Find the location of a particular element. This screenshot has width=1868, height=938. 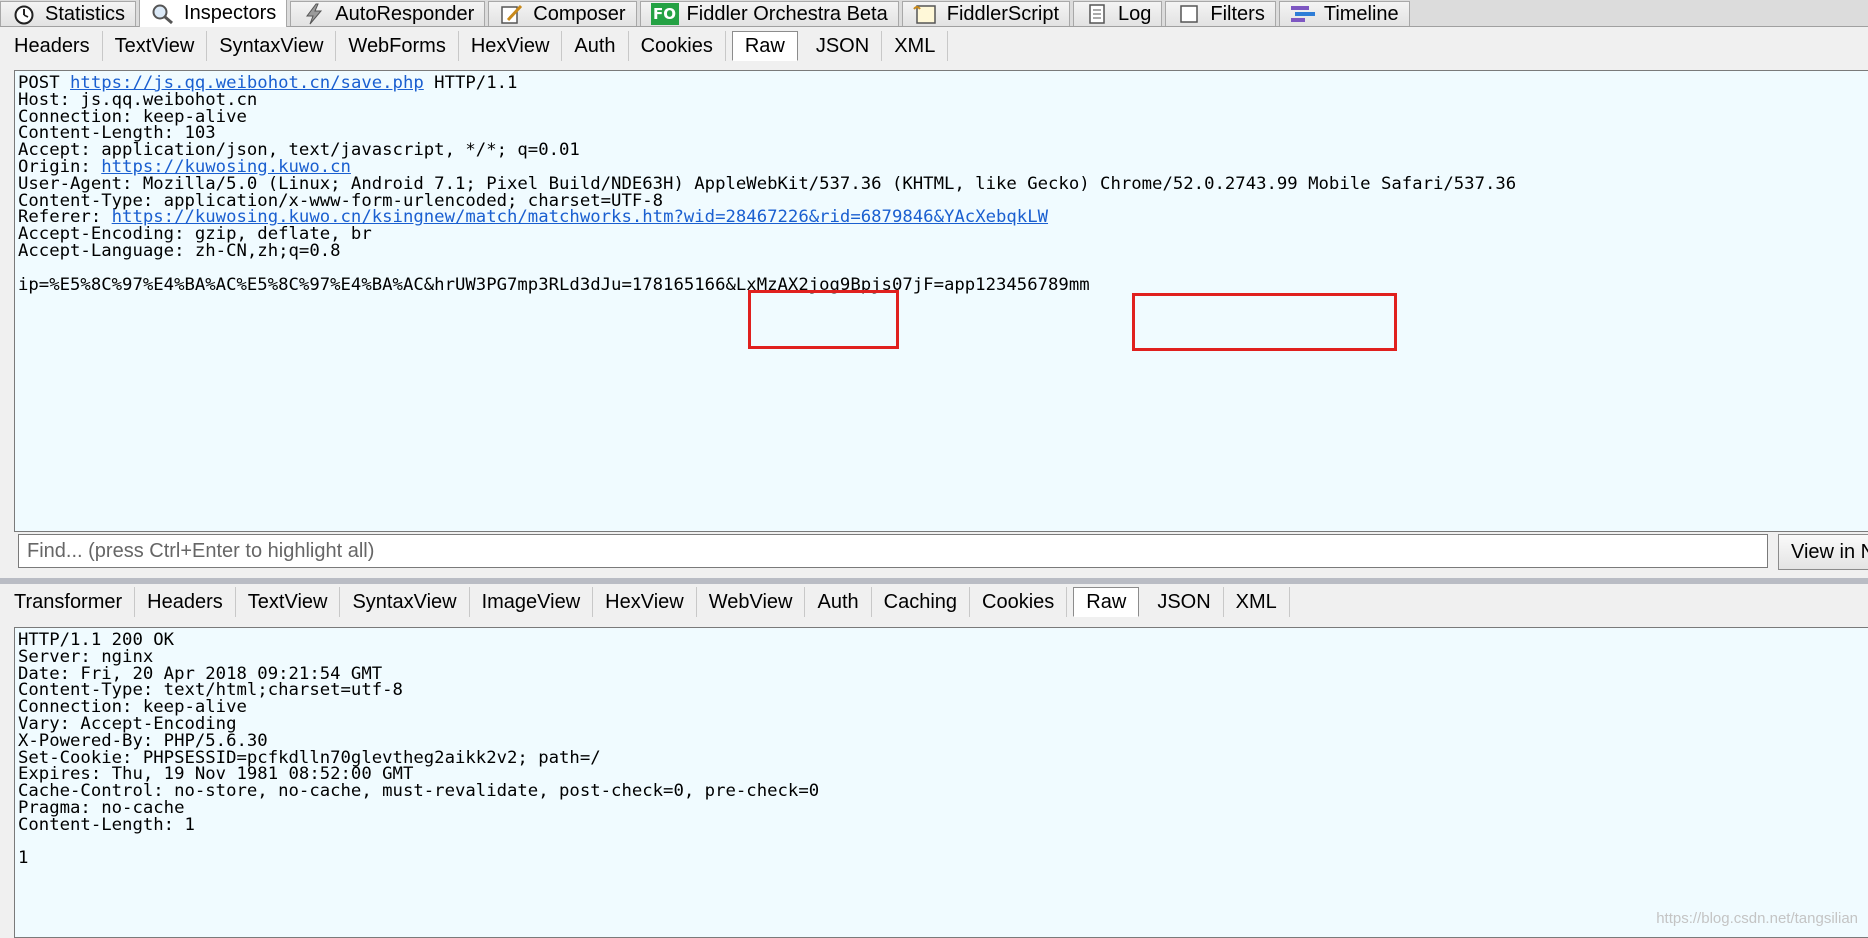

request-protocol: HTTP/1.1 is located at coordinates (470, 83).